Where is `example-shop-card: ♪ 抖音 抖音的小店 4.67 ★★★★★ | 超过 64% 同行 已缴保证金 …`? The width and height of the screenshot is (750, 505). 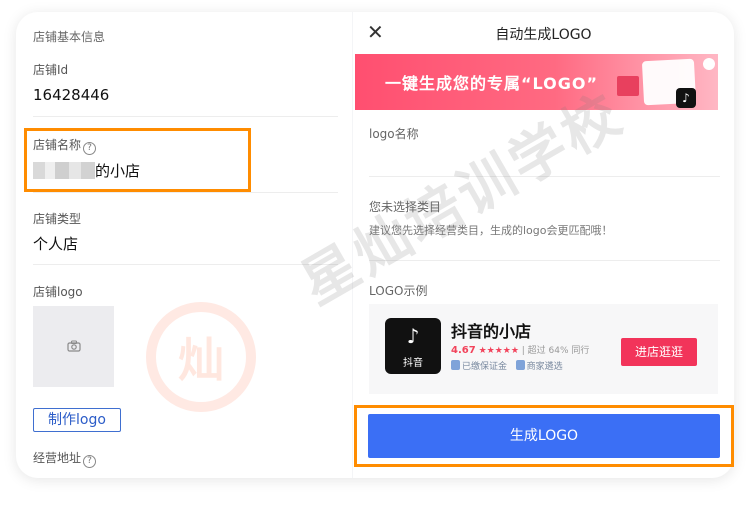 example-shop-card: ♪ 抖音 抖音的小店 4.67 ★★★★★ | 超过 64% 同行 已缴保证金 … is located at coordinates (543, 349).